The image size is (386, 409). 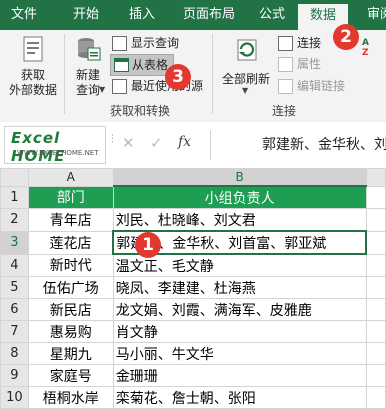 What do you see at coordinates (70, 375) in the screenshot?
I see `cell-a: 家庭号` at bounding box center [70, 375].